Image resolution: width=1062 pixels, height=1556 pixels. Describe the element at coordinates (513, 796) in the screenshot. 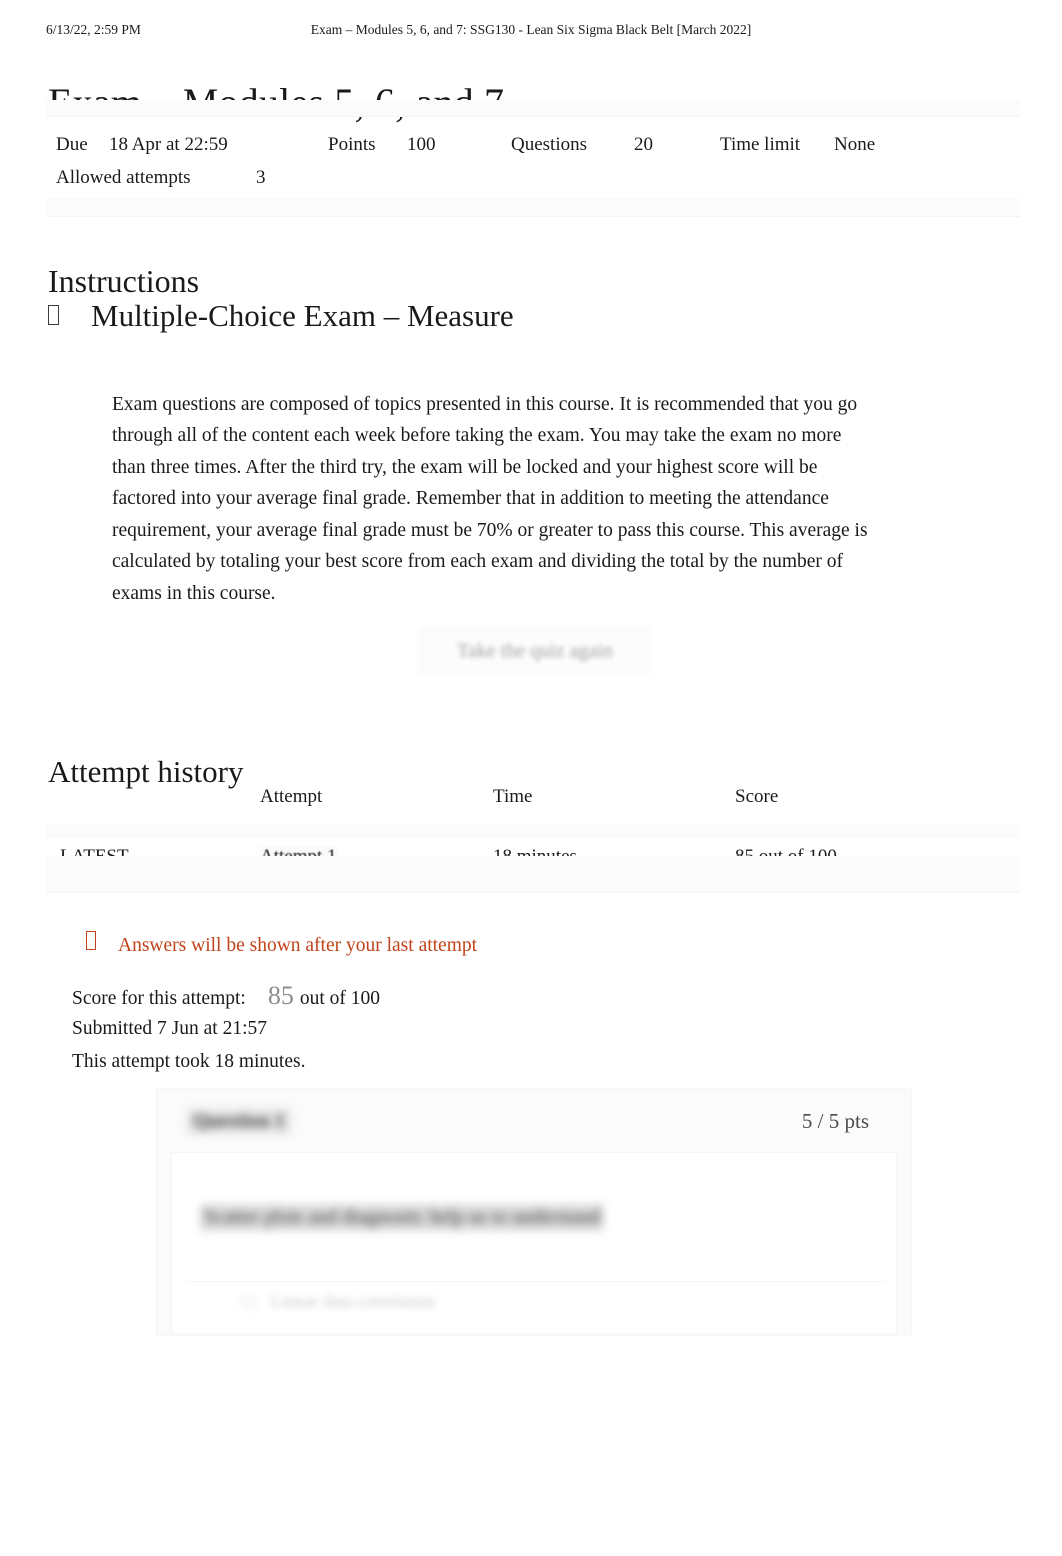

I see `column-header-time: Time` at that location.